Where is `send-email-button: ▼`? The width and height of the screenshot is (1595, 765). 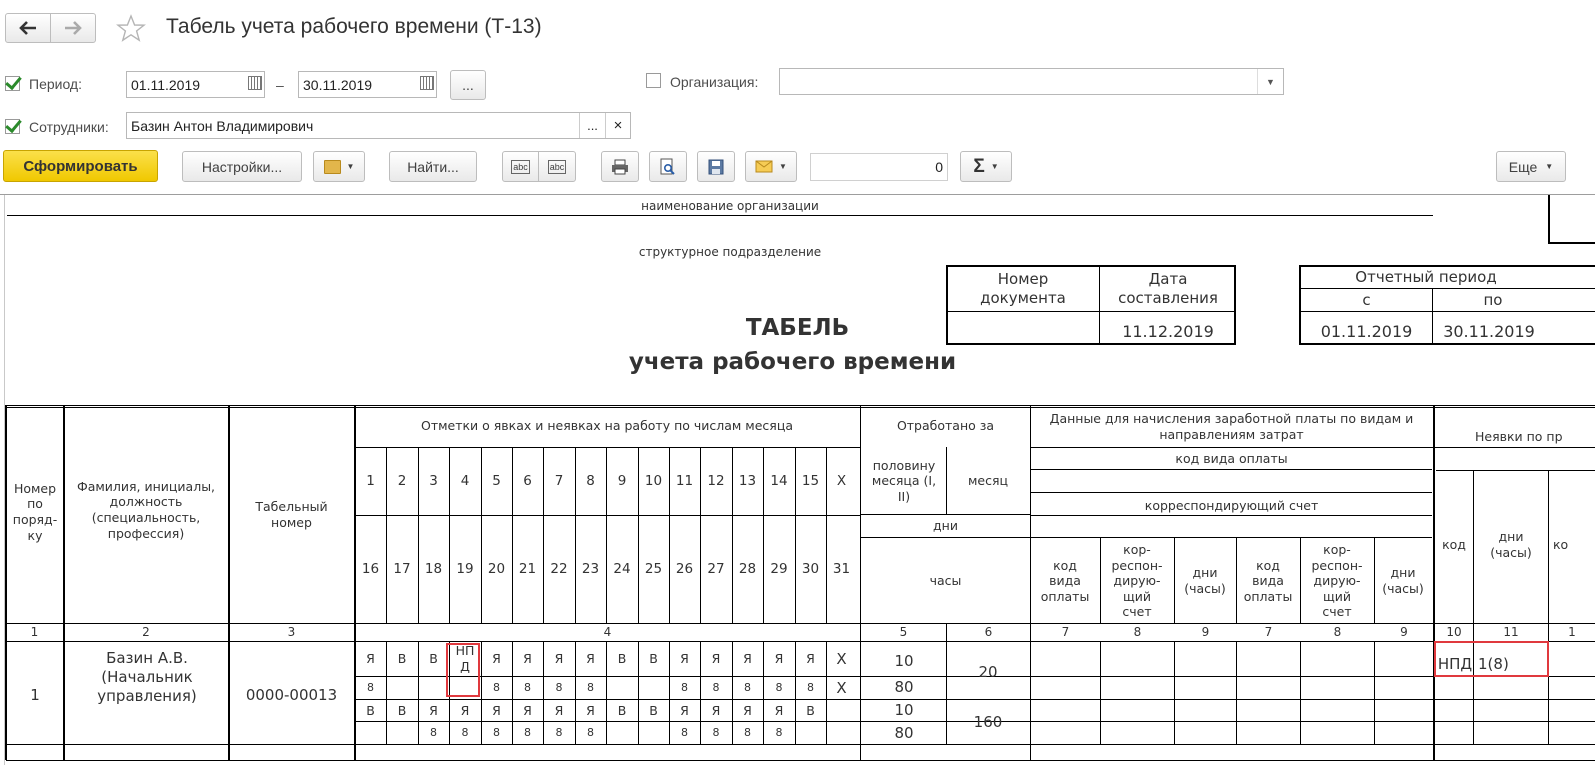
send-email-button: ▼ is located at coordinates (771, 166).